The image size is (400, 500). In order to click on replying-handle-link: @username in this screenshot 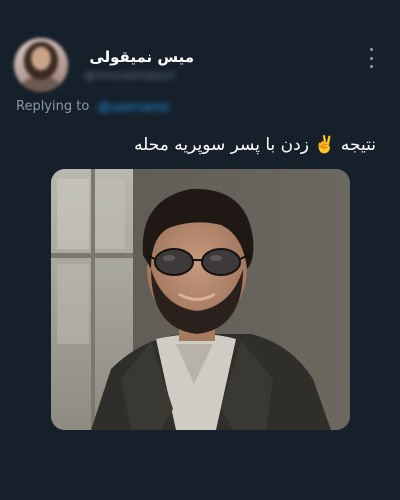, I will do `click(133, 107)`.